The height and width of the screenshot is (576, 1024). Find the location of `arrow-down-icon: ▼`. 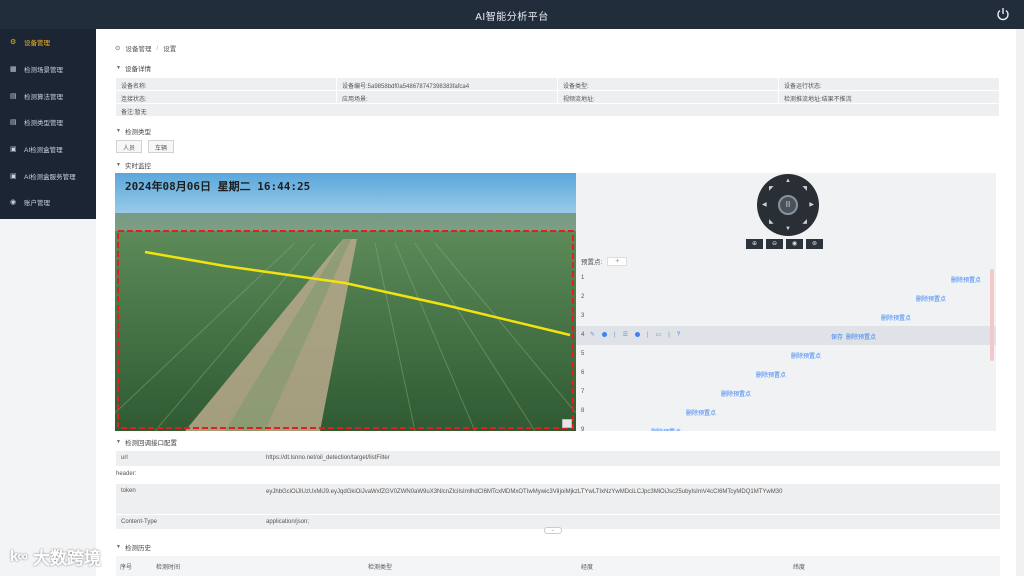

arrow-down-icon: ▼ is located at coordinates (788, 229).